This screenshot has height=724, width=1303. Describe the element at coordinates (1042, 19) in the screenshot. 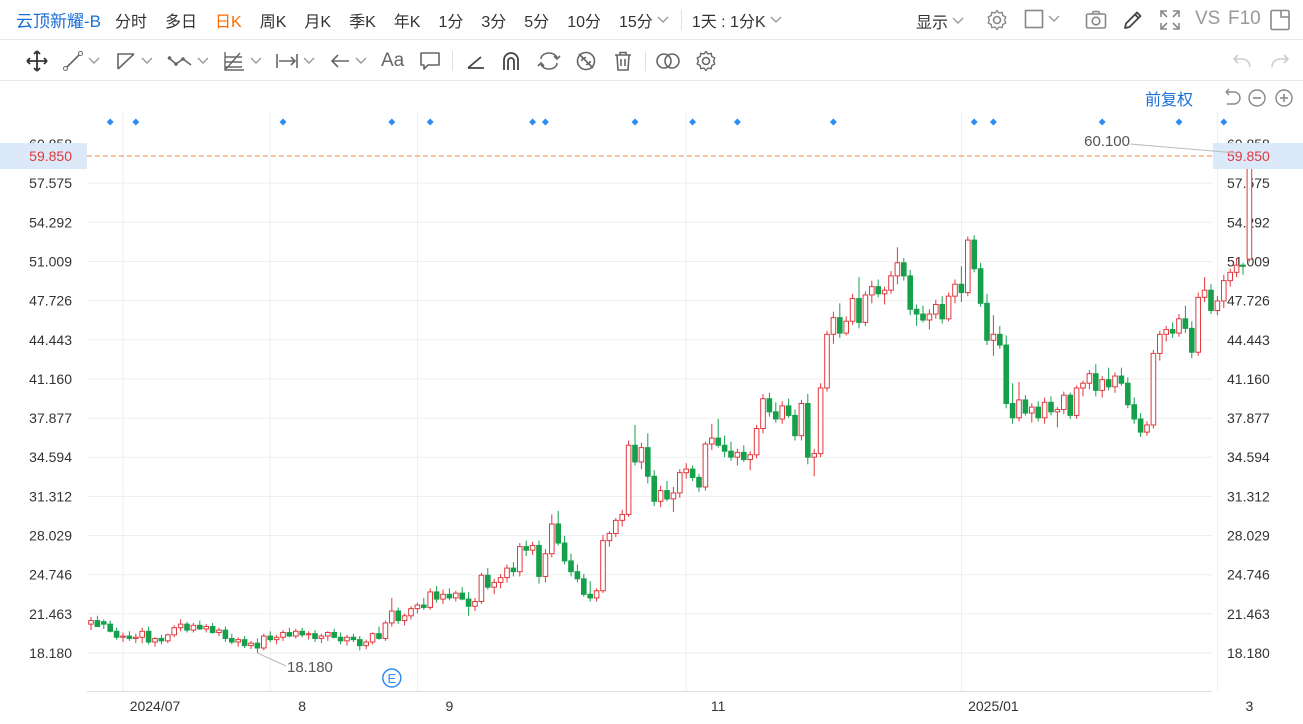

I see `layout-dropdown` at that location.